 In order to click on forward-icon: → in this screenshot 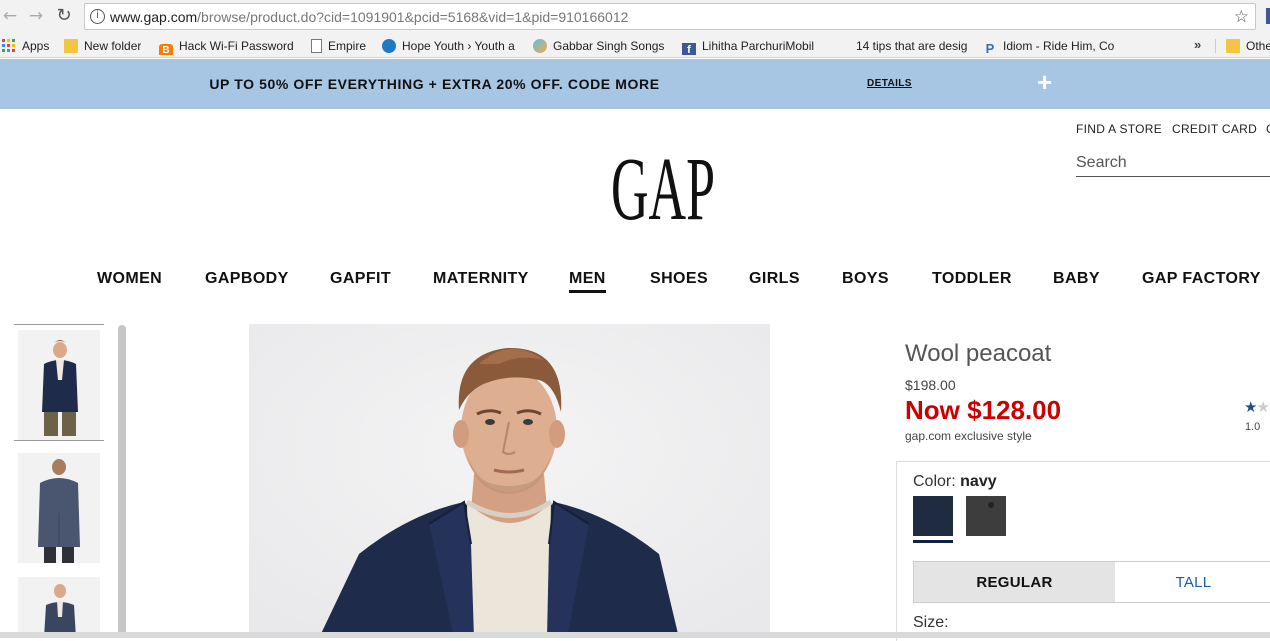, I will do `click(36, 16)`.